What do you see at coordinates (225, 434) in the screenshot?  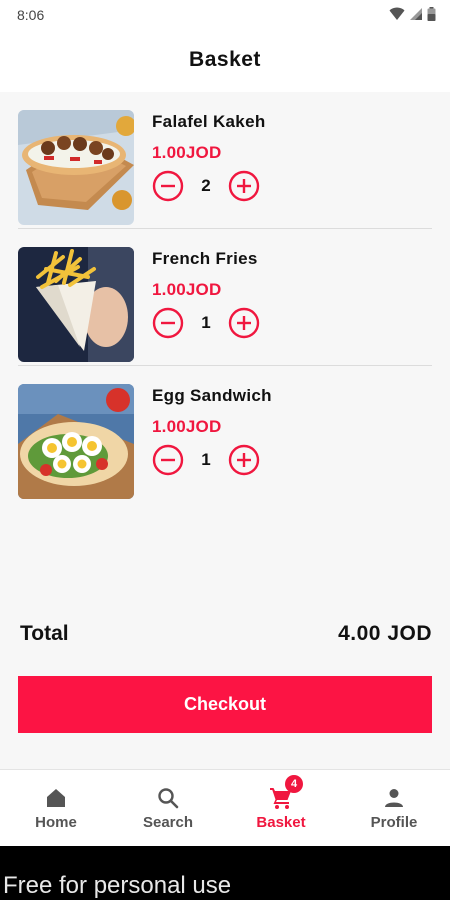 I see `basket-item: Egg Sandwich 1.00JOD 1` at bounding box center [225, 434].